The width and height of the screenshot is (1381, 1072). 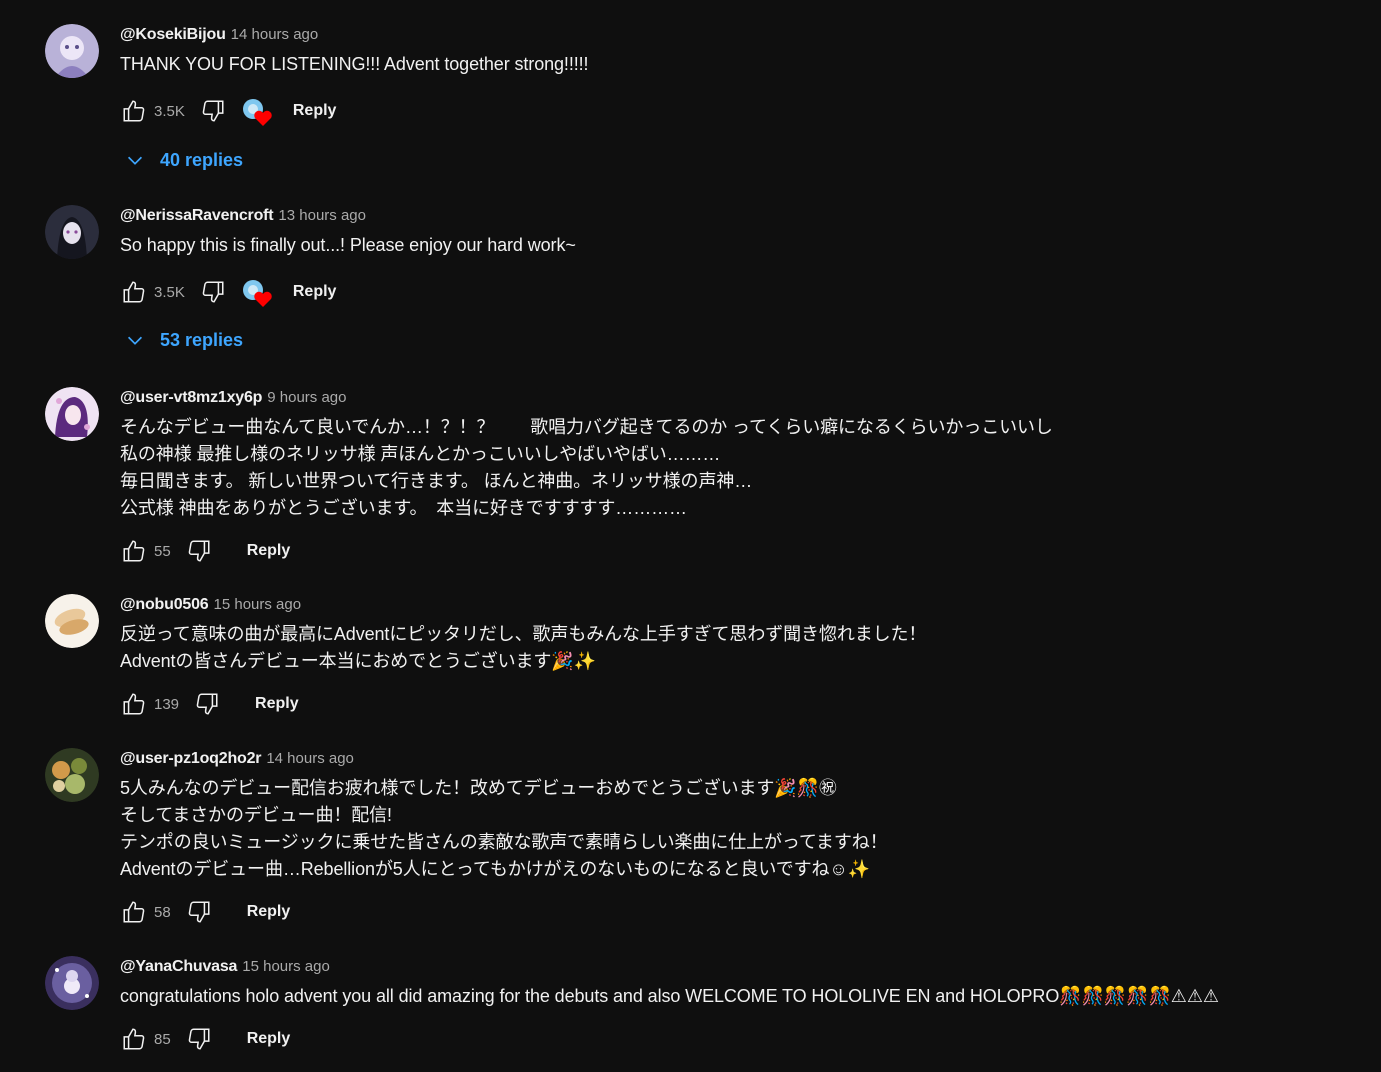 I want to click on comment-header: @user-vt8mz1xy6p 9 hours ago, so click(x=730, y=398).